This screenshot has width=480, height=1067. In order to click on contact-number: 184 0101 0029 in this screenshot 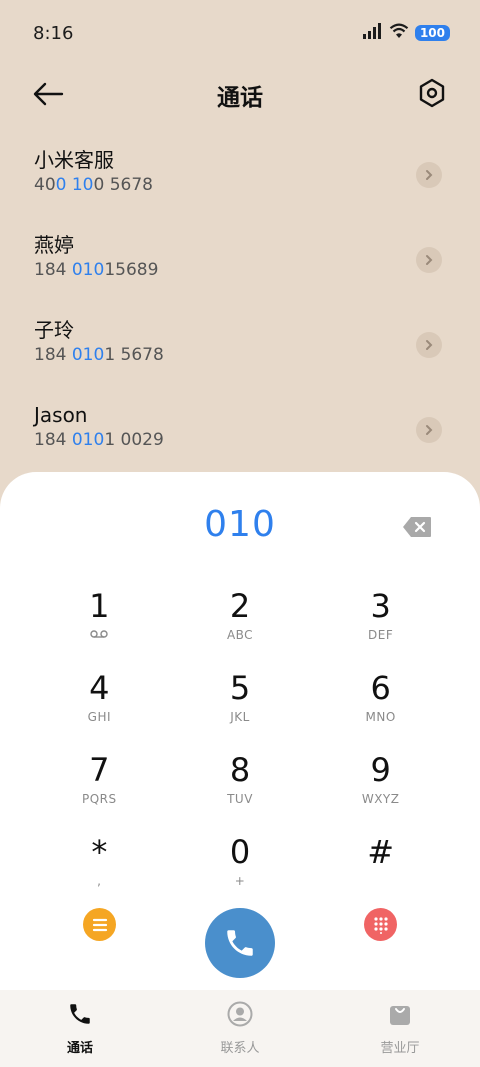, I will do `click(99, 440)`.